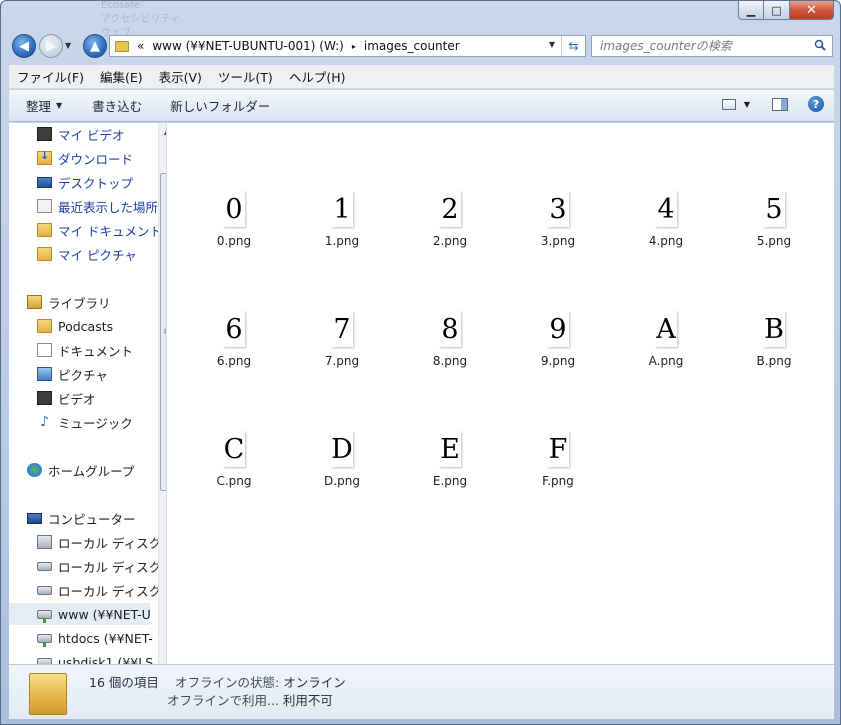 Image resolution: width=841 pixels, height=725 pixels. Describe the element at coordinates (420, 20) in the screenshot. I see `title-bar: Ecosafe アクセシビリティ ウェブ ▁ □ ✕` at that location.